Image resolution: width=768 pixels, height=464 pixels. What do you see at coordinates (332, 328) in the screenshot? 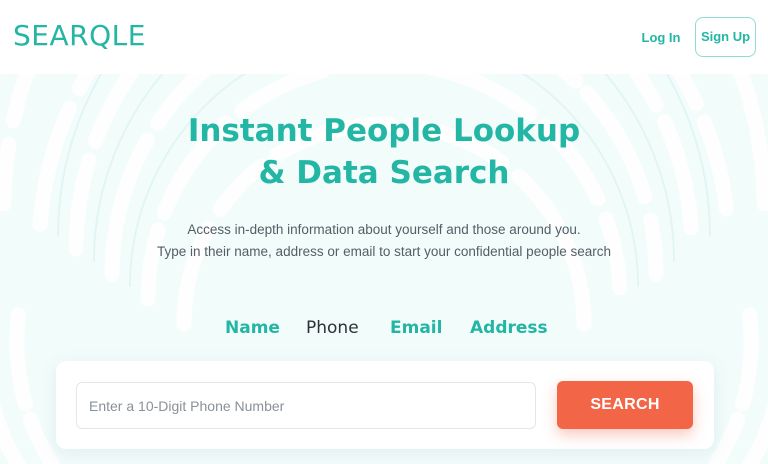
I see `tab-phone: Phone` at bounding box center [332, 328].